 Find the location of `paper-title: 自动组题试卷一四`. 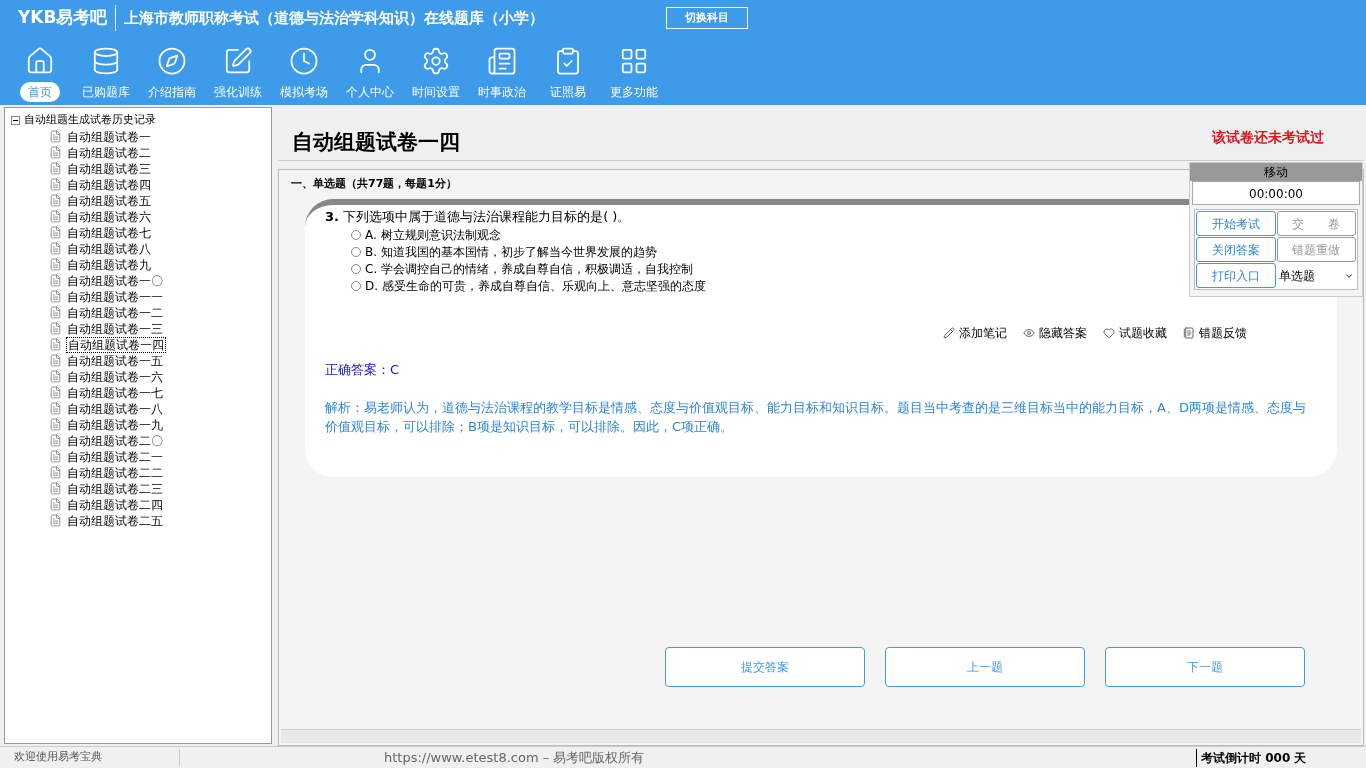

paper-title: 自动组题试卷一四 is located at coordinates (375, 142).